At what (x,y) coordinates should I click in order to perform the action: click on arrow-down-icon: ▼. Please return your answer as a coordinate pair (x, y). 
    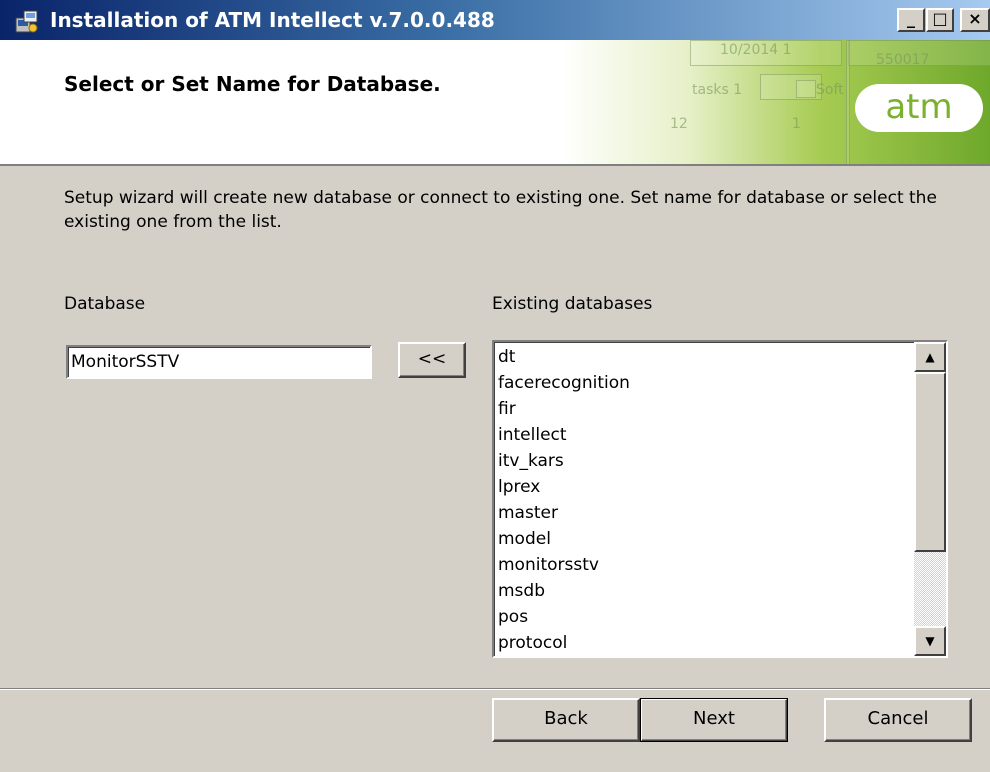
    Looking at the image, I should click on (930, 641).